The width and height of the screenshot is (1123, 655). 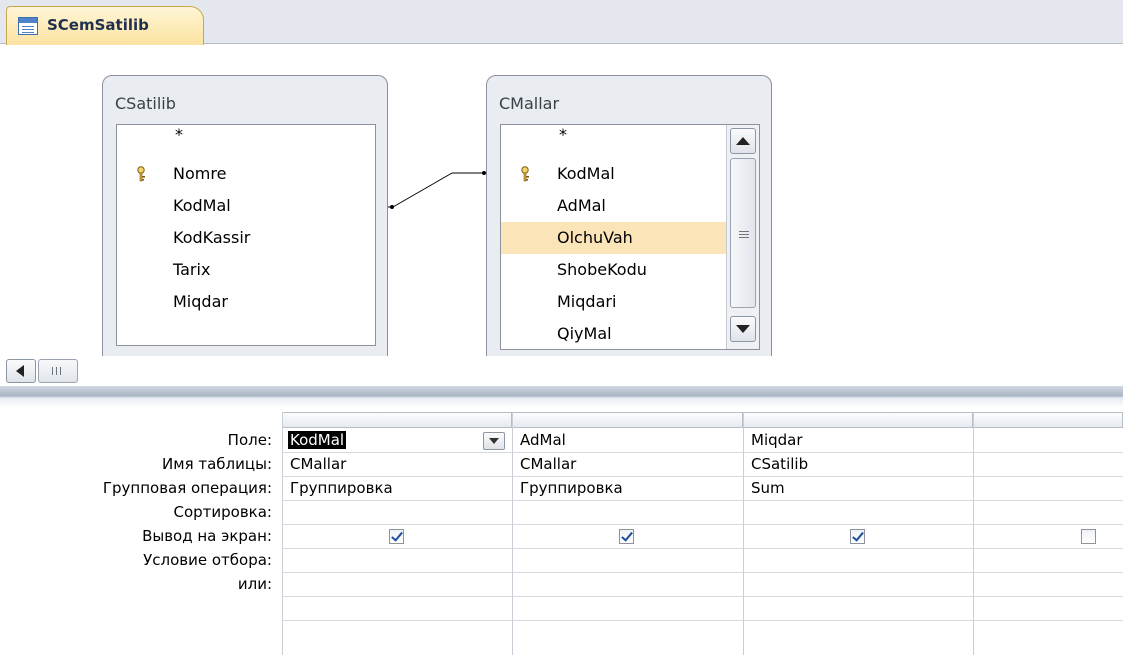 I want to click on field-miqdar: Miqdar, so click(x=246, y=302).